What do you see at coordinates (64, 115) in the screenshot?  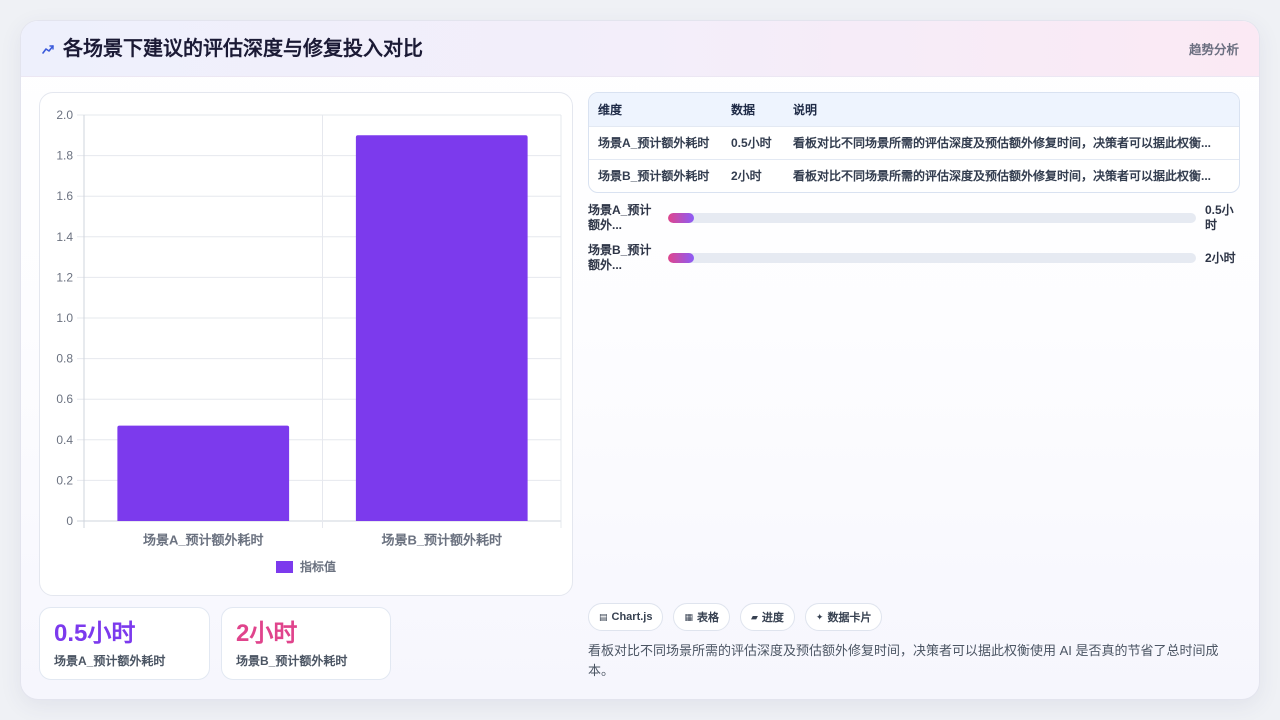 I see `y-tick-label: 2.0` at bounding box center [64, 115].